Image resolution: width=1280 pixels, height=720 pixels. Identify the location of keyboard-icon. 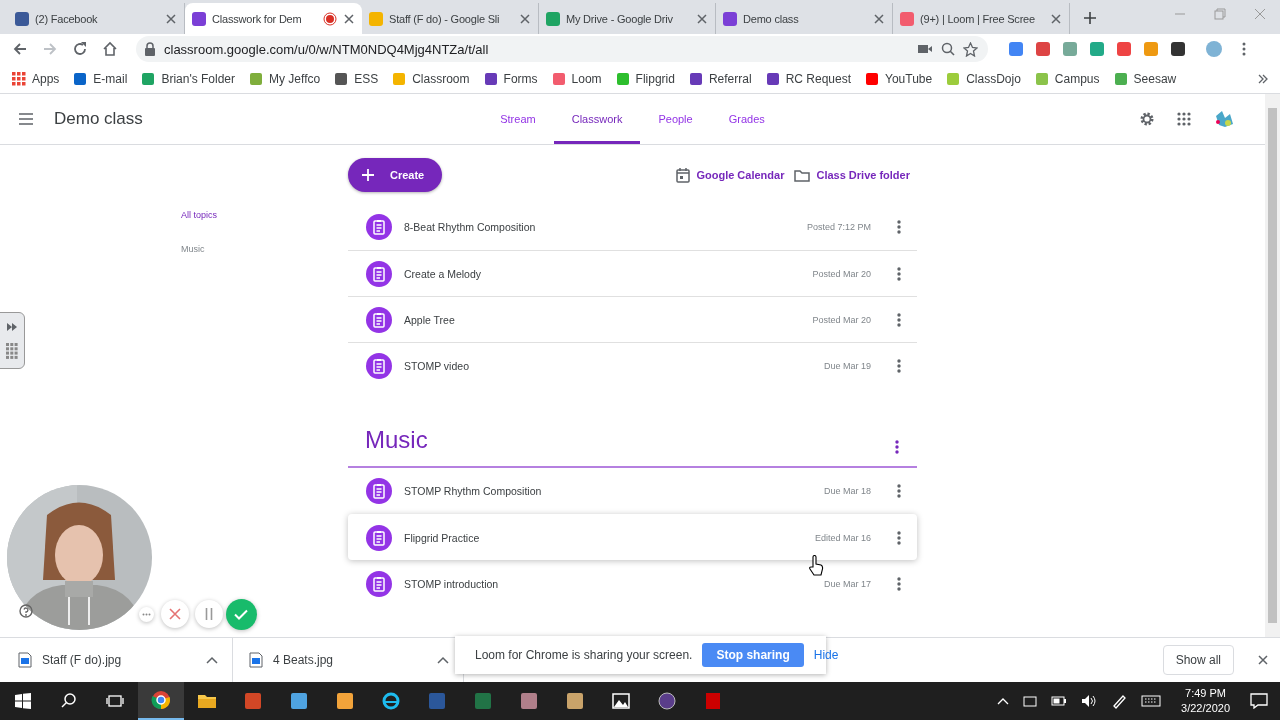
(1151, 701).